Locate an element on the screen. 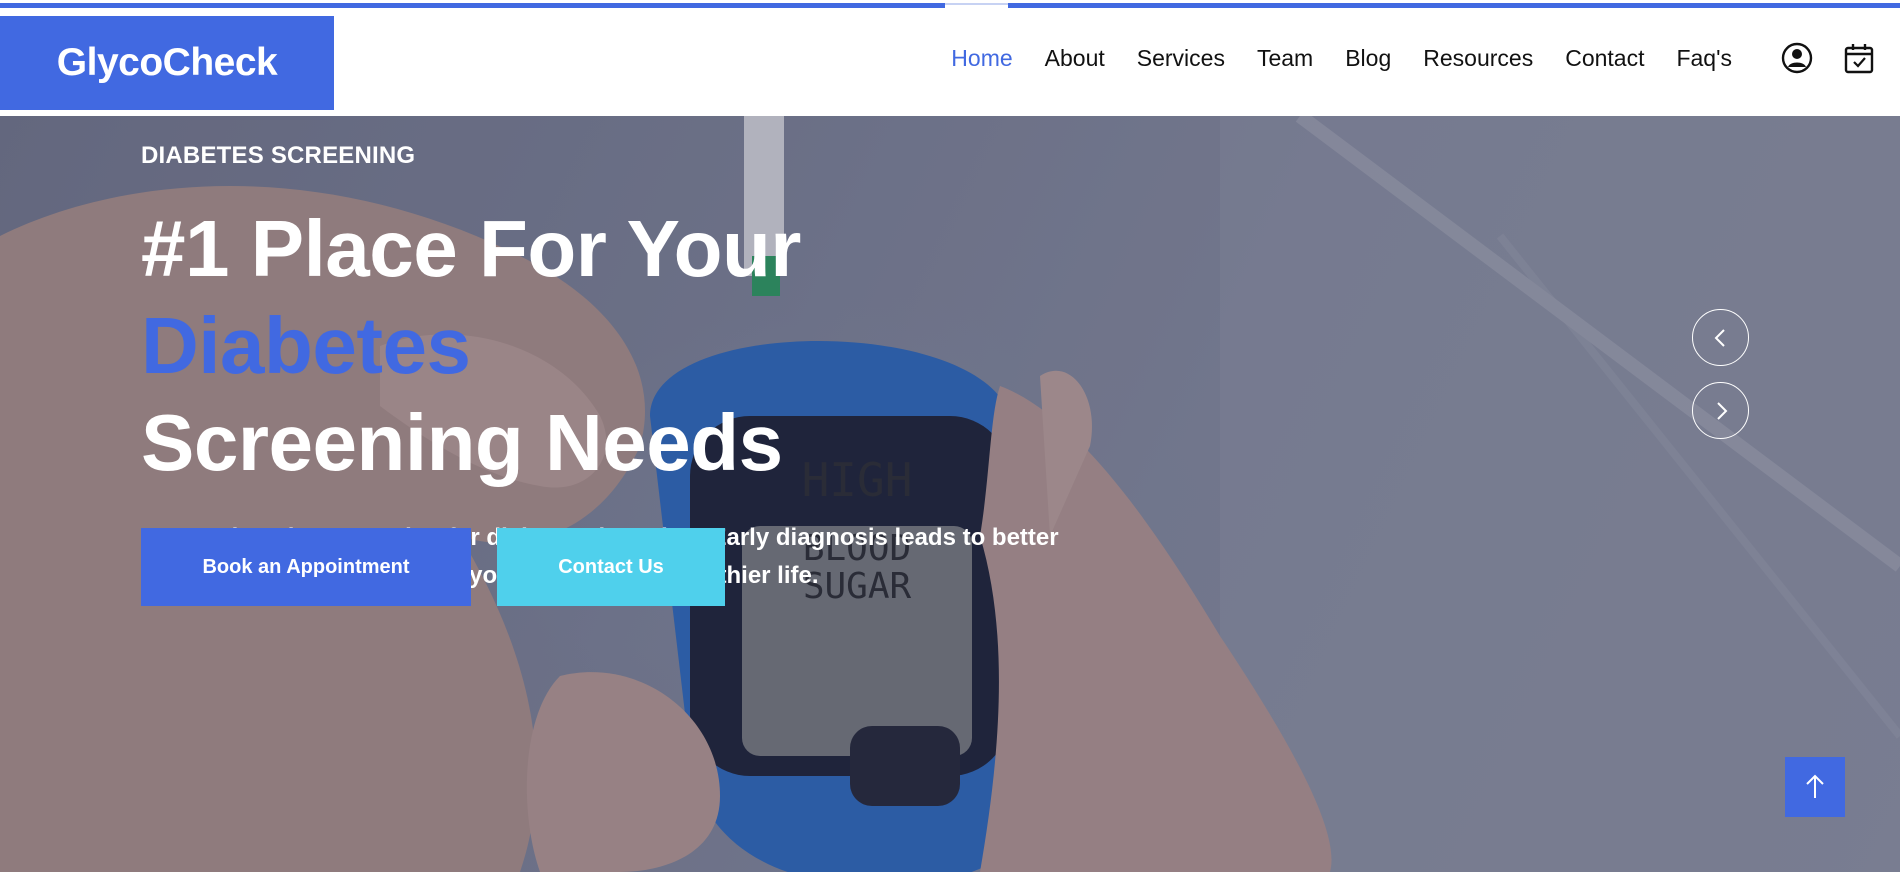 This screenshot has height=872, width=1900. arrow-up-icon is located at coordinates (1815, 786).